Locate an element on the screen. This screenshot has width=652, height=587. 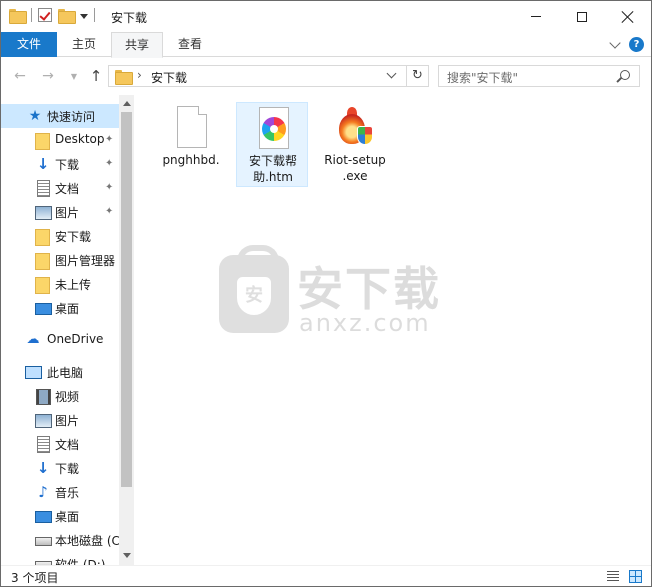
maximize-button is located at coordinates (582, 16).